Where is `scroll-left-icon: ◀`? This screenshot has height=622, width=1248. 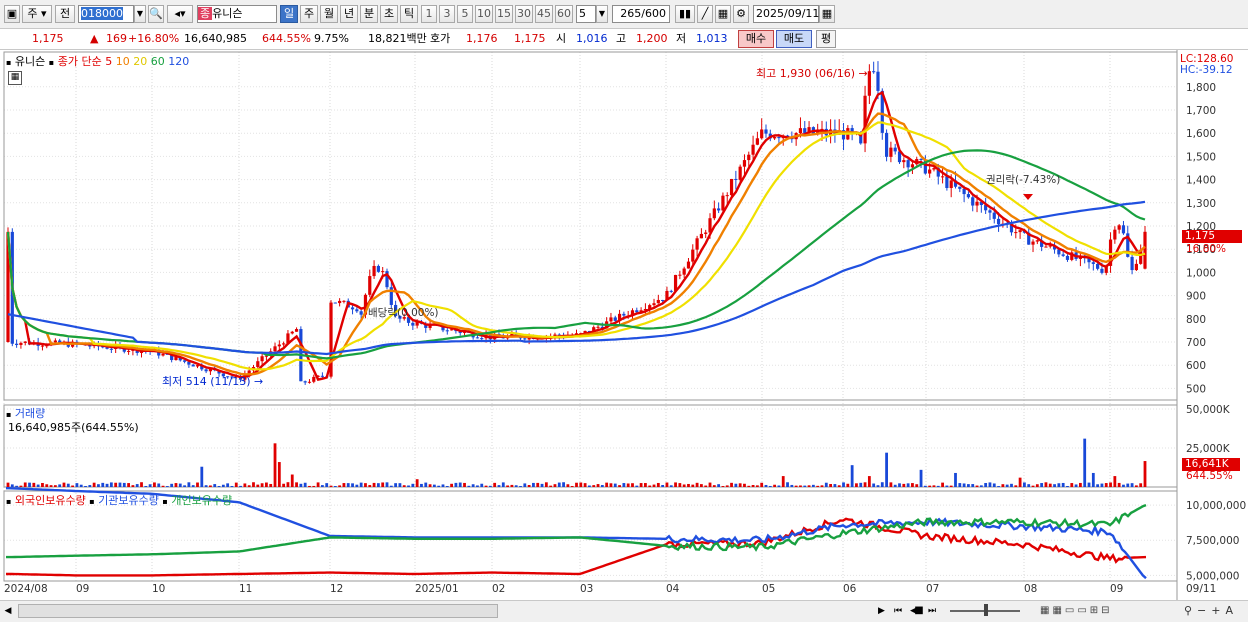 scroll-left-icon: ◀ is located at coordinates (8, 611).